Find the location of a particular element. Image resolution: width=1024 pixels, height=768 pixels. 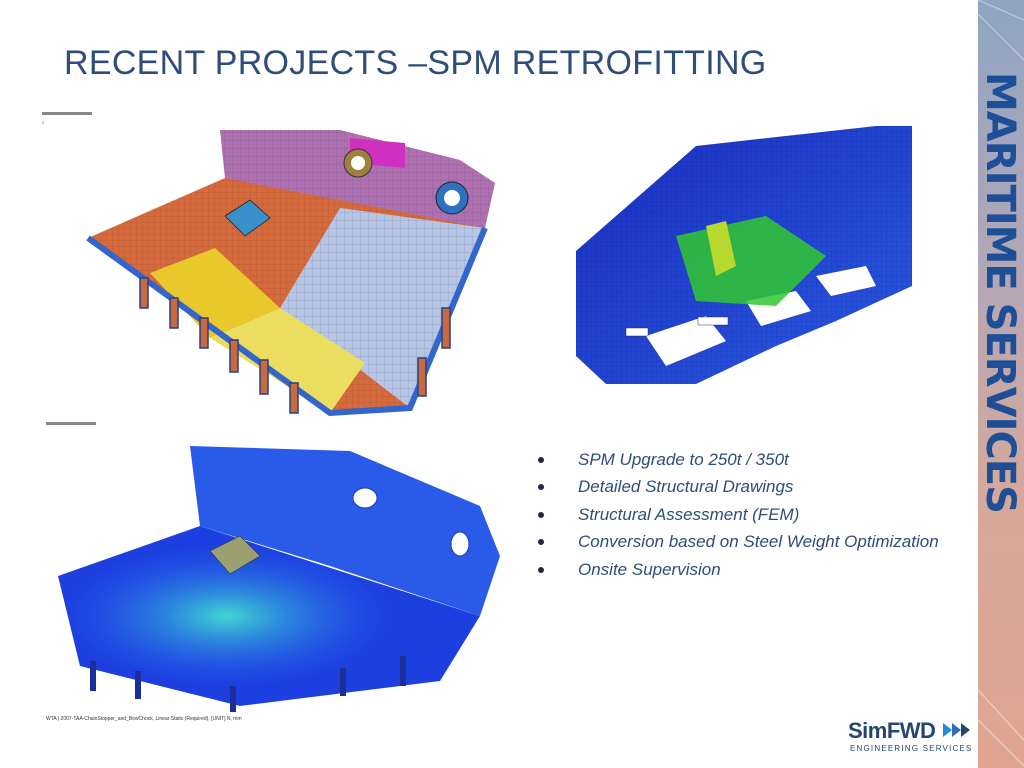

list-item: Detailed Structural Drawings is located at coordinates (753, 488).